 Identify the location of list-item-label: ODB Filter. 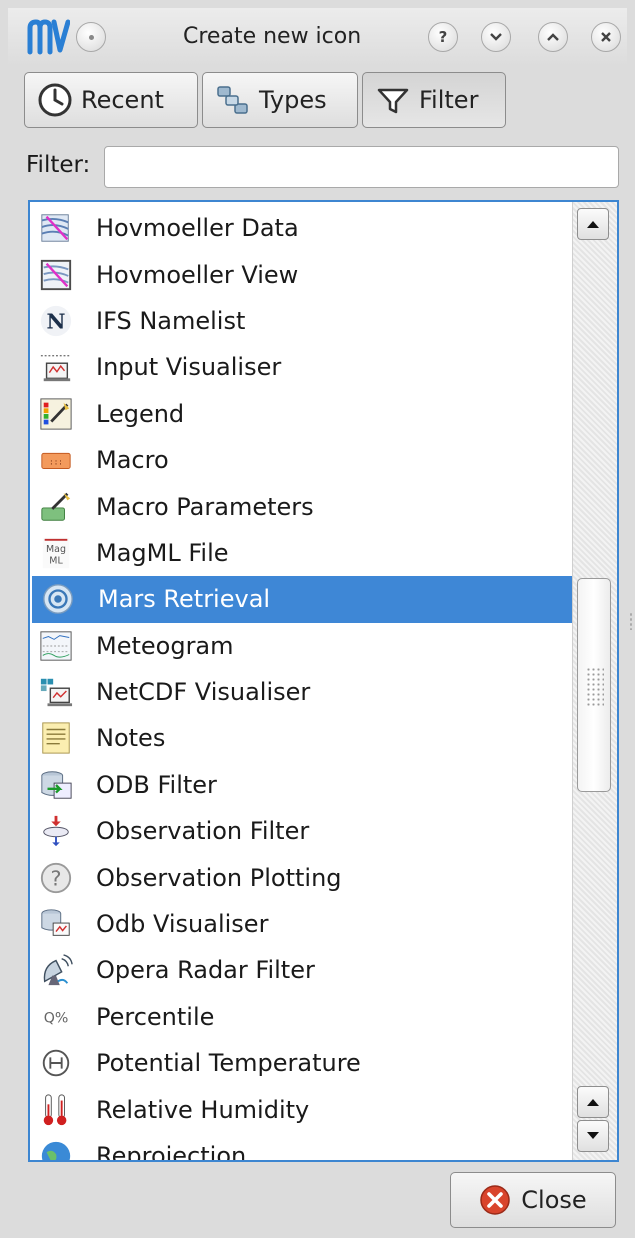
(156, 784).